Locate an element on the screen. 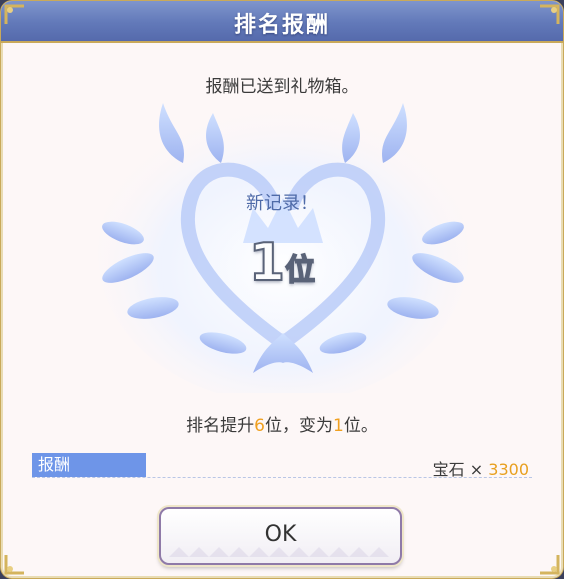 The height and width of the screenshot is (579, 564). dialog-title: 排名报酬 is located at coordinates (281, 25).